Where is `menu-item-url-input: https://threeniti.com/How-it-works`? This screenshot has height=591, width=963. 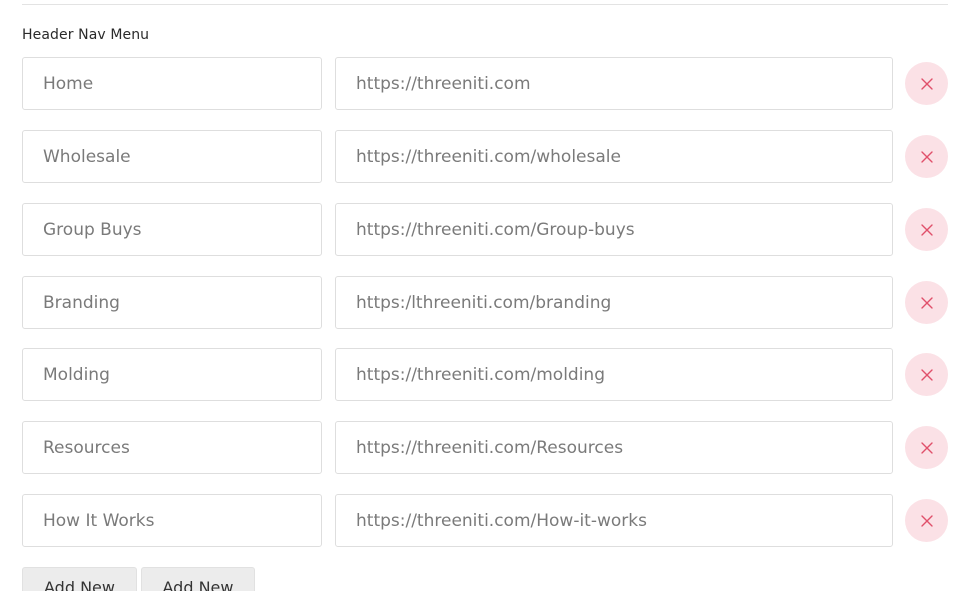
menu-item-url-input: https://threeniti.com/How-it-works is located at coordinates (614, 520).